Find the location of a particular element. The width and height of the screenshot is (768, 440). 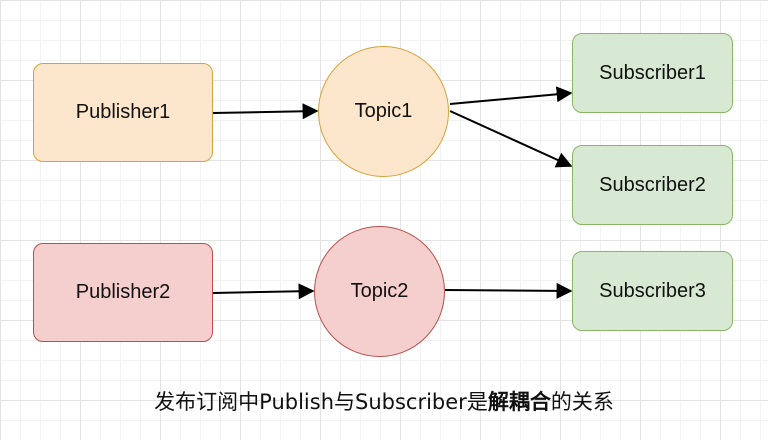

edge-topic1-subscriber2 is located at coordinates (511, 139).